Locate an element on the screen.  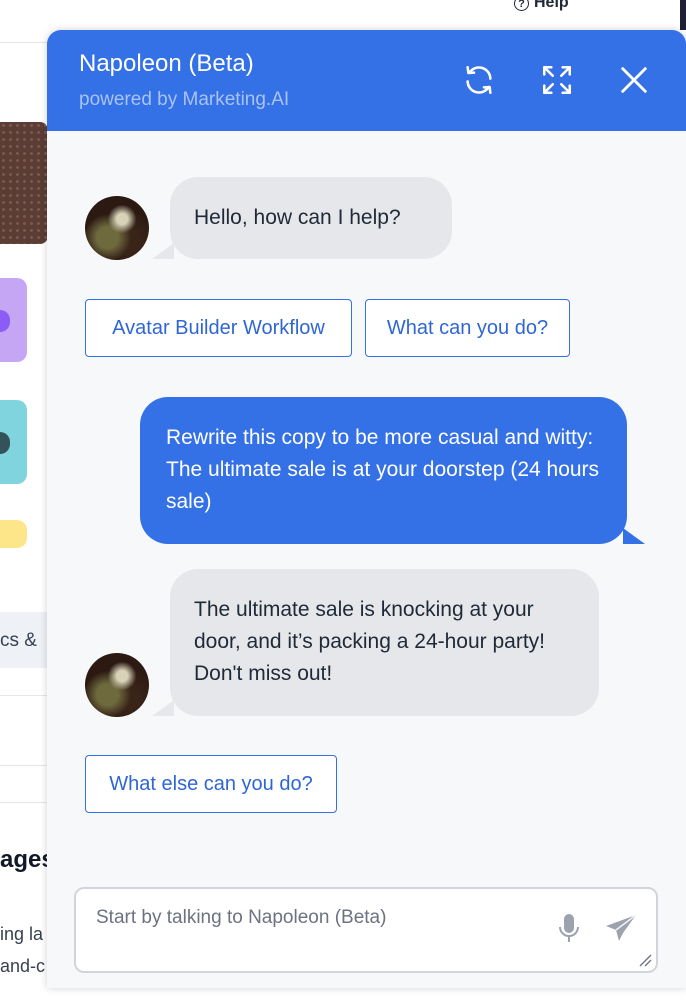
expand-icon is located at coordinates (557, 80).